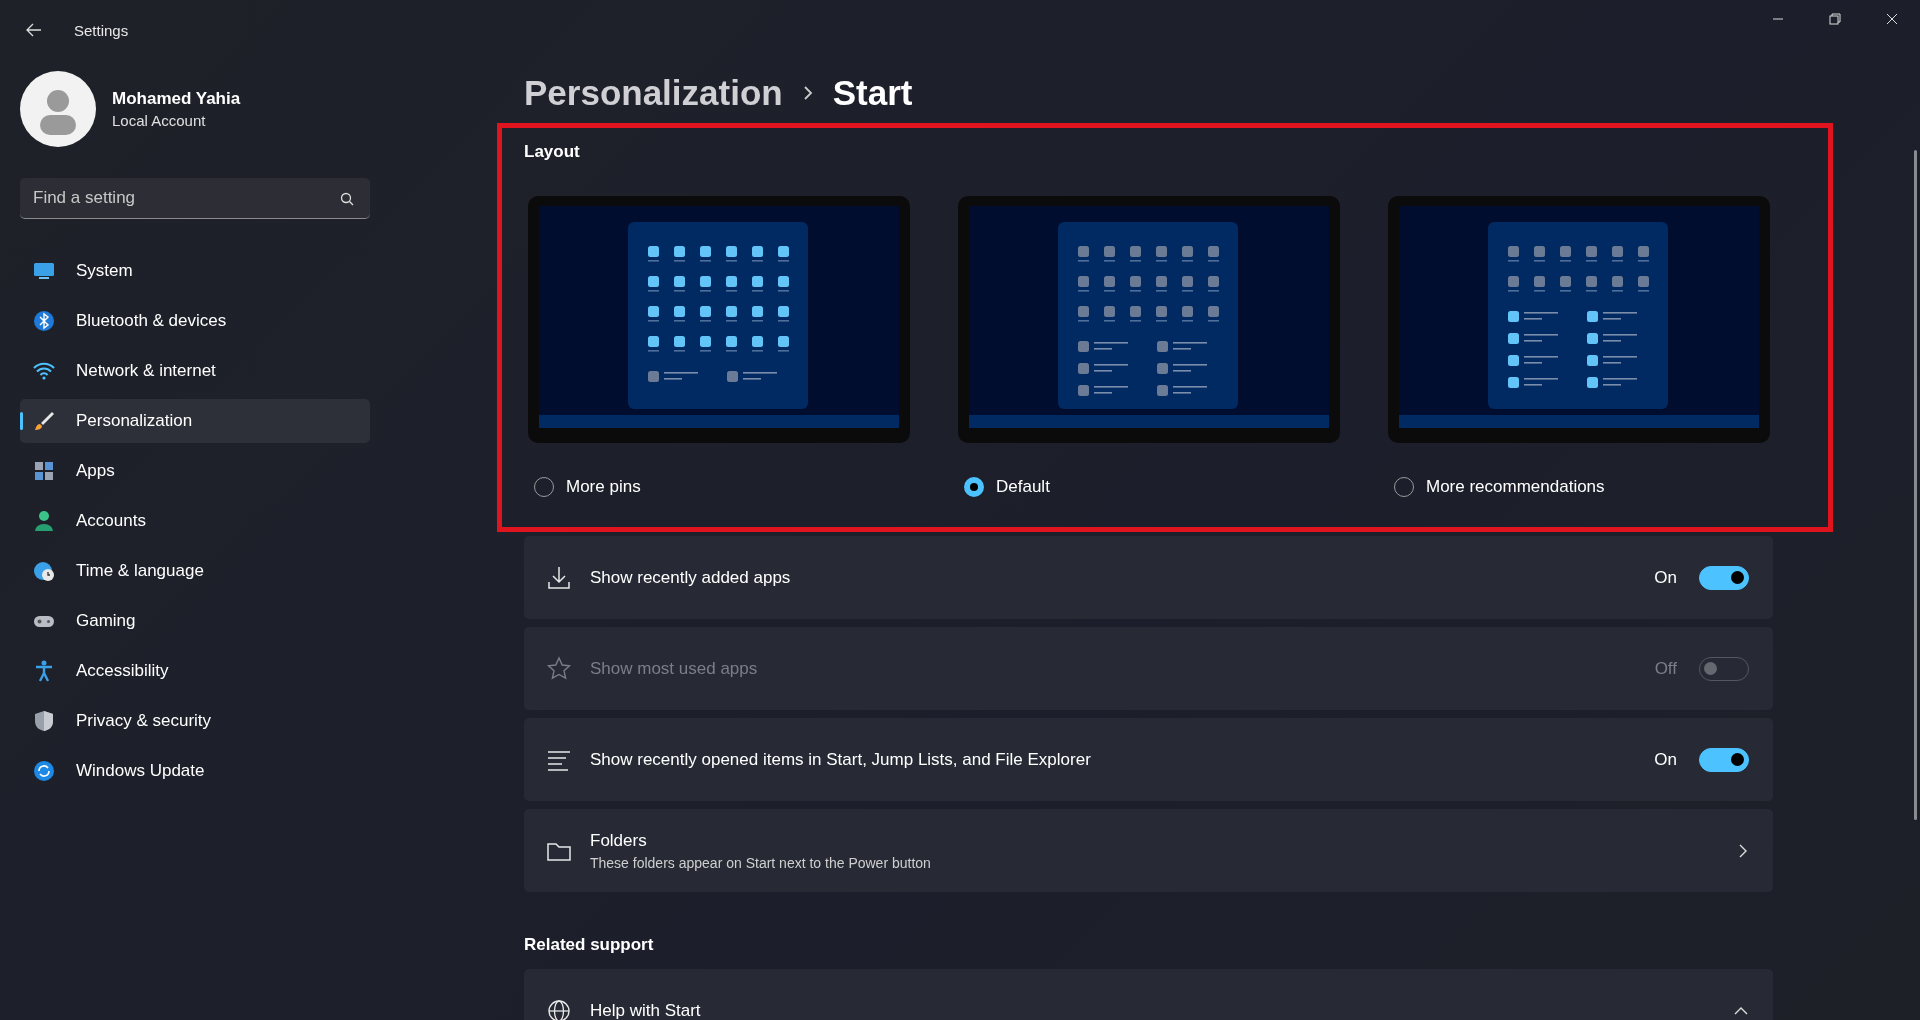 The image size is (1920, 1020). Describe the element at coordinates (195, 371) in the screenshot. I see `sidebar-item: Network & internet` at that location.